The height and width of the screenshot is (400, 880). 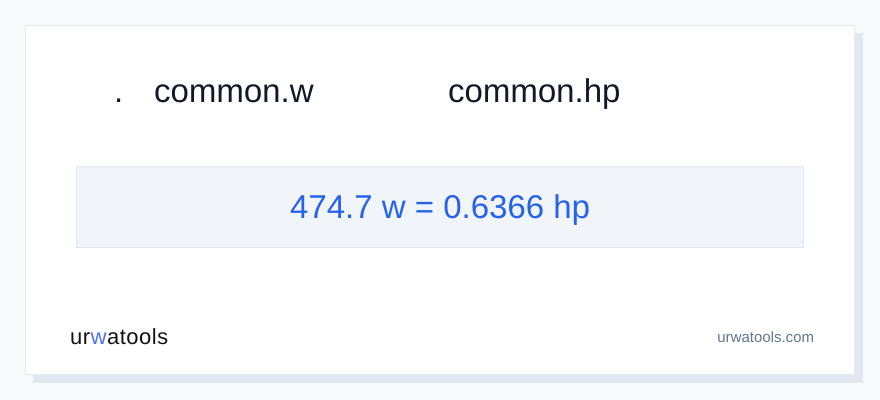 I want to click on logo: urwatools, so click(x=119, y=337).